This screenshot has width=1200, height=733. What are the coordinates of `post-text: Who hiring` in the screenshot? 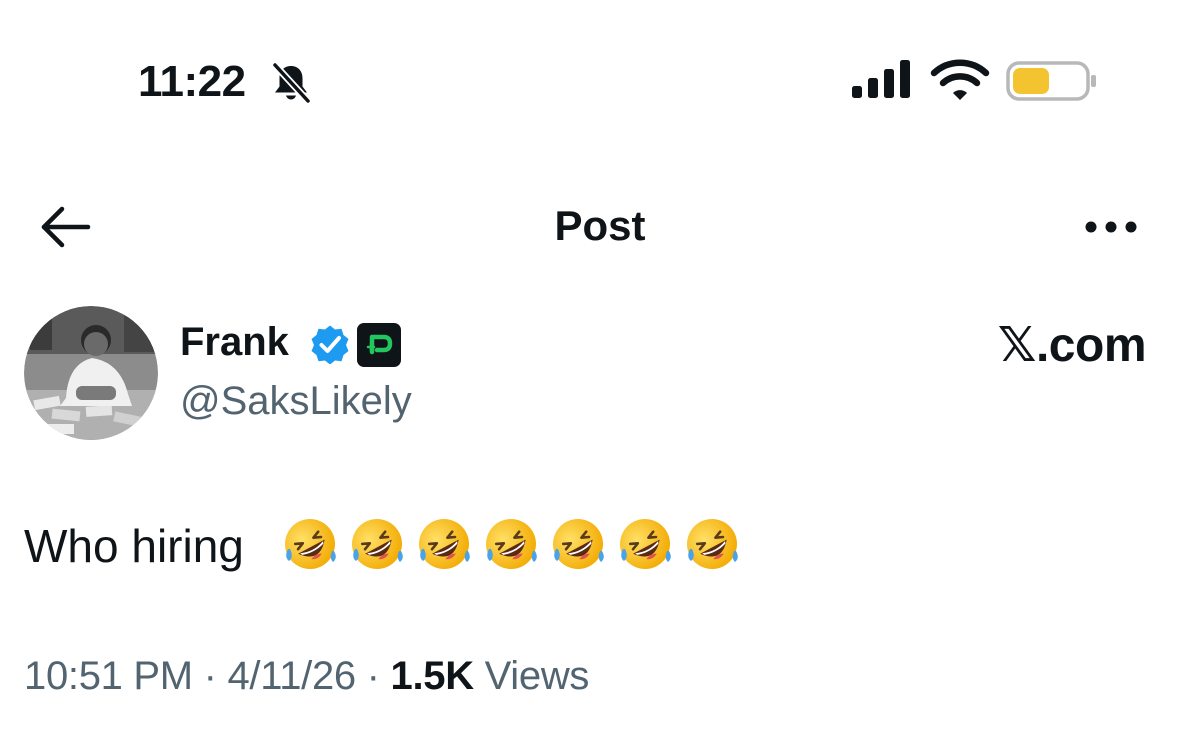 It's located at (134, 546).